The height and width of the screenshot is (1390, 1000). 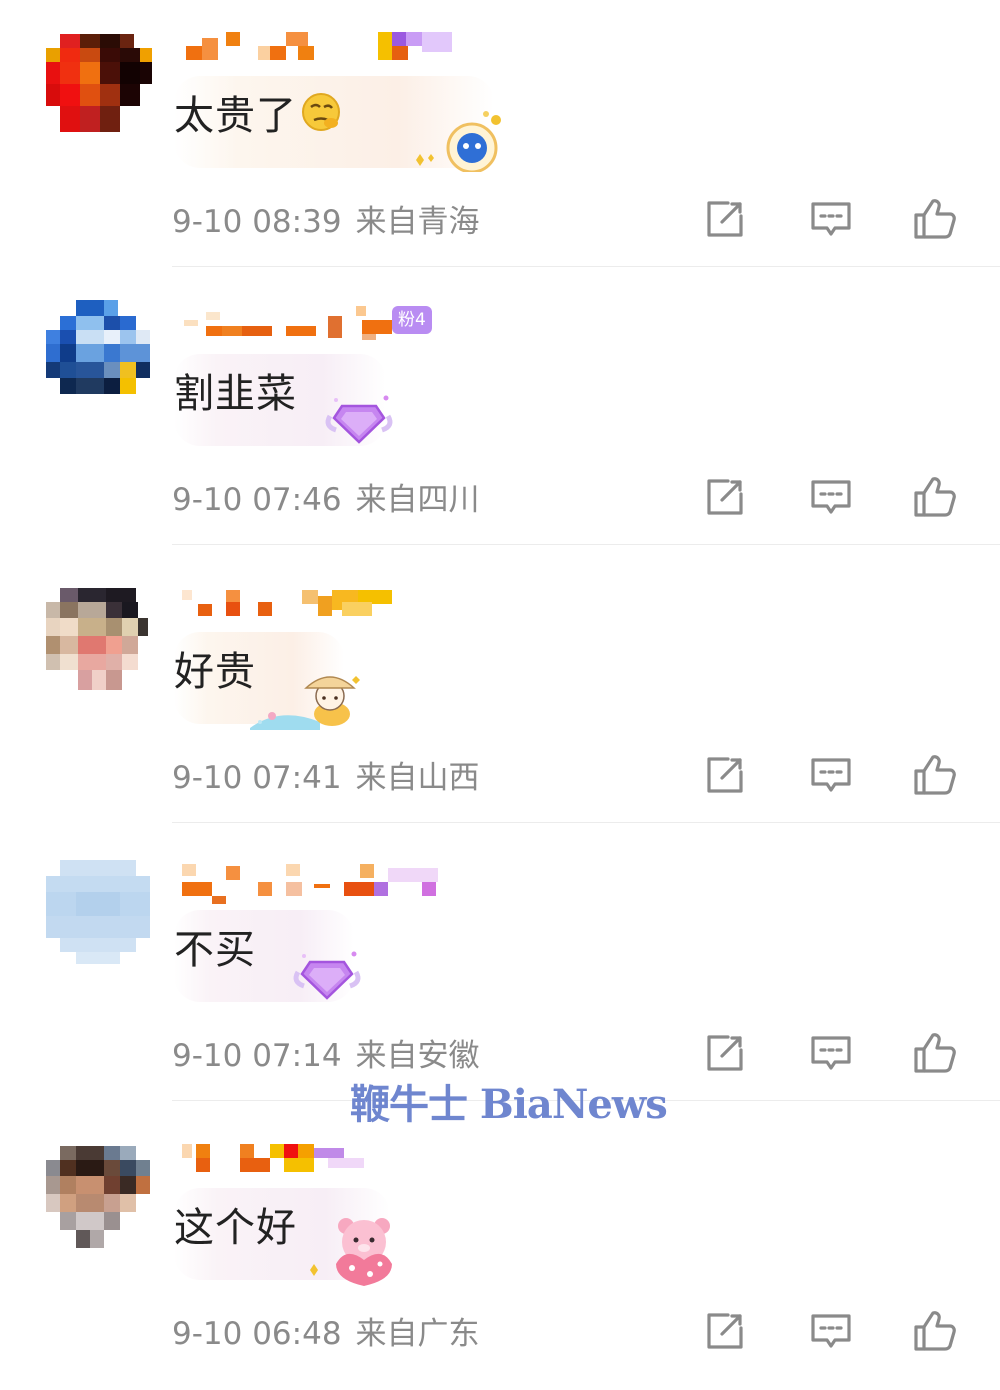 I want to click on comment-meta: 9-10 07:46 来自四川, so click(x=326, y=500).